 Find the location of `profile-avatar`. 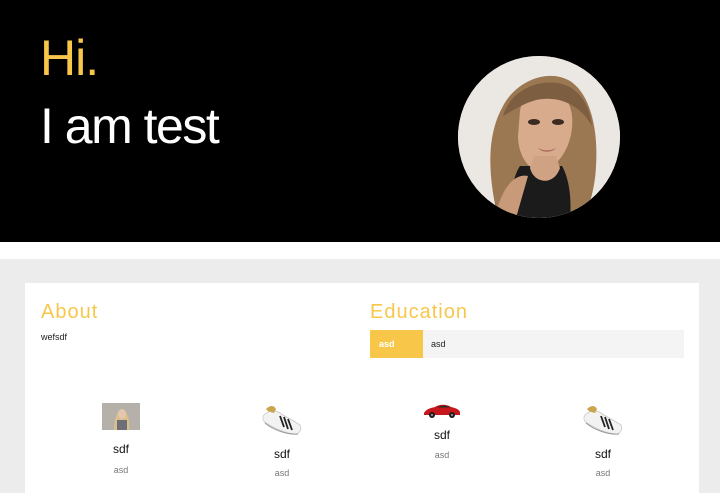

profile-avatar is located at coordinates (539, 137).